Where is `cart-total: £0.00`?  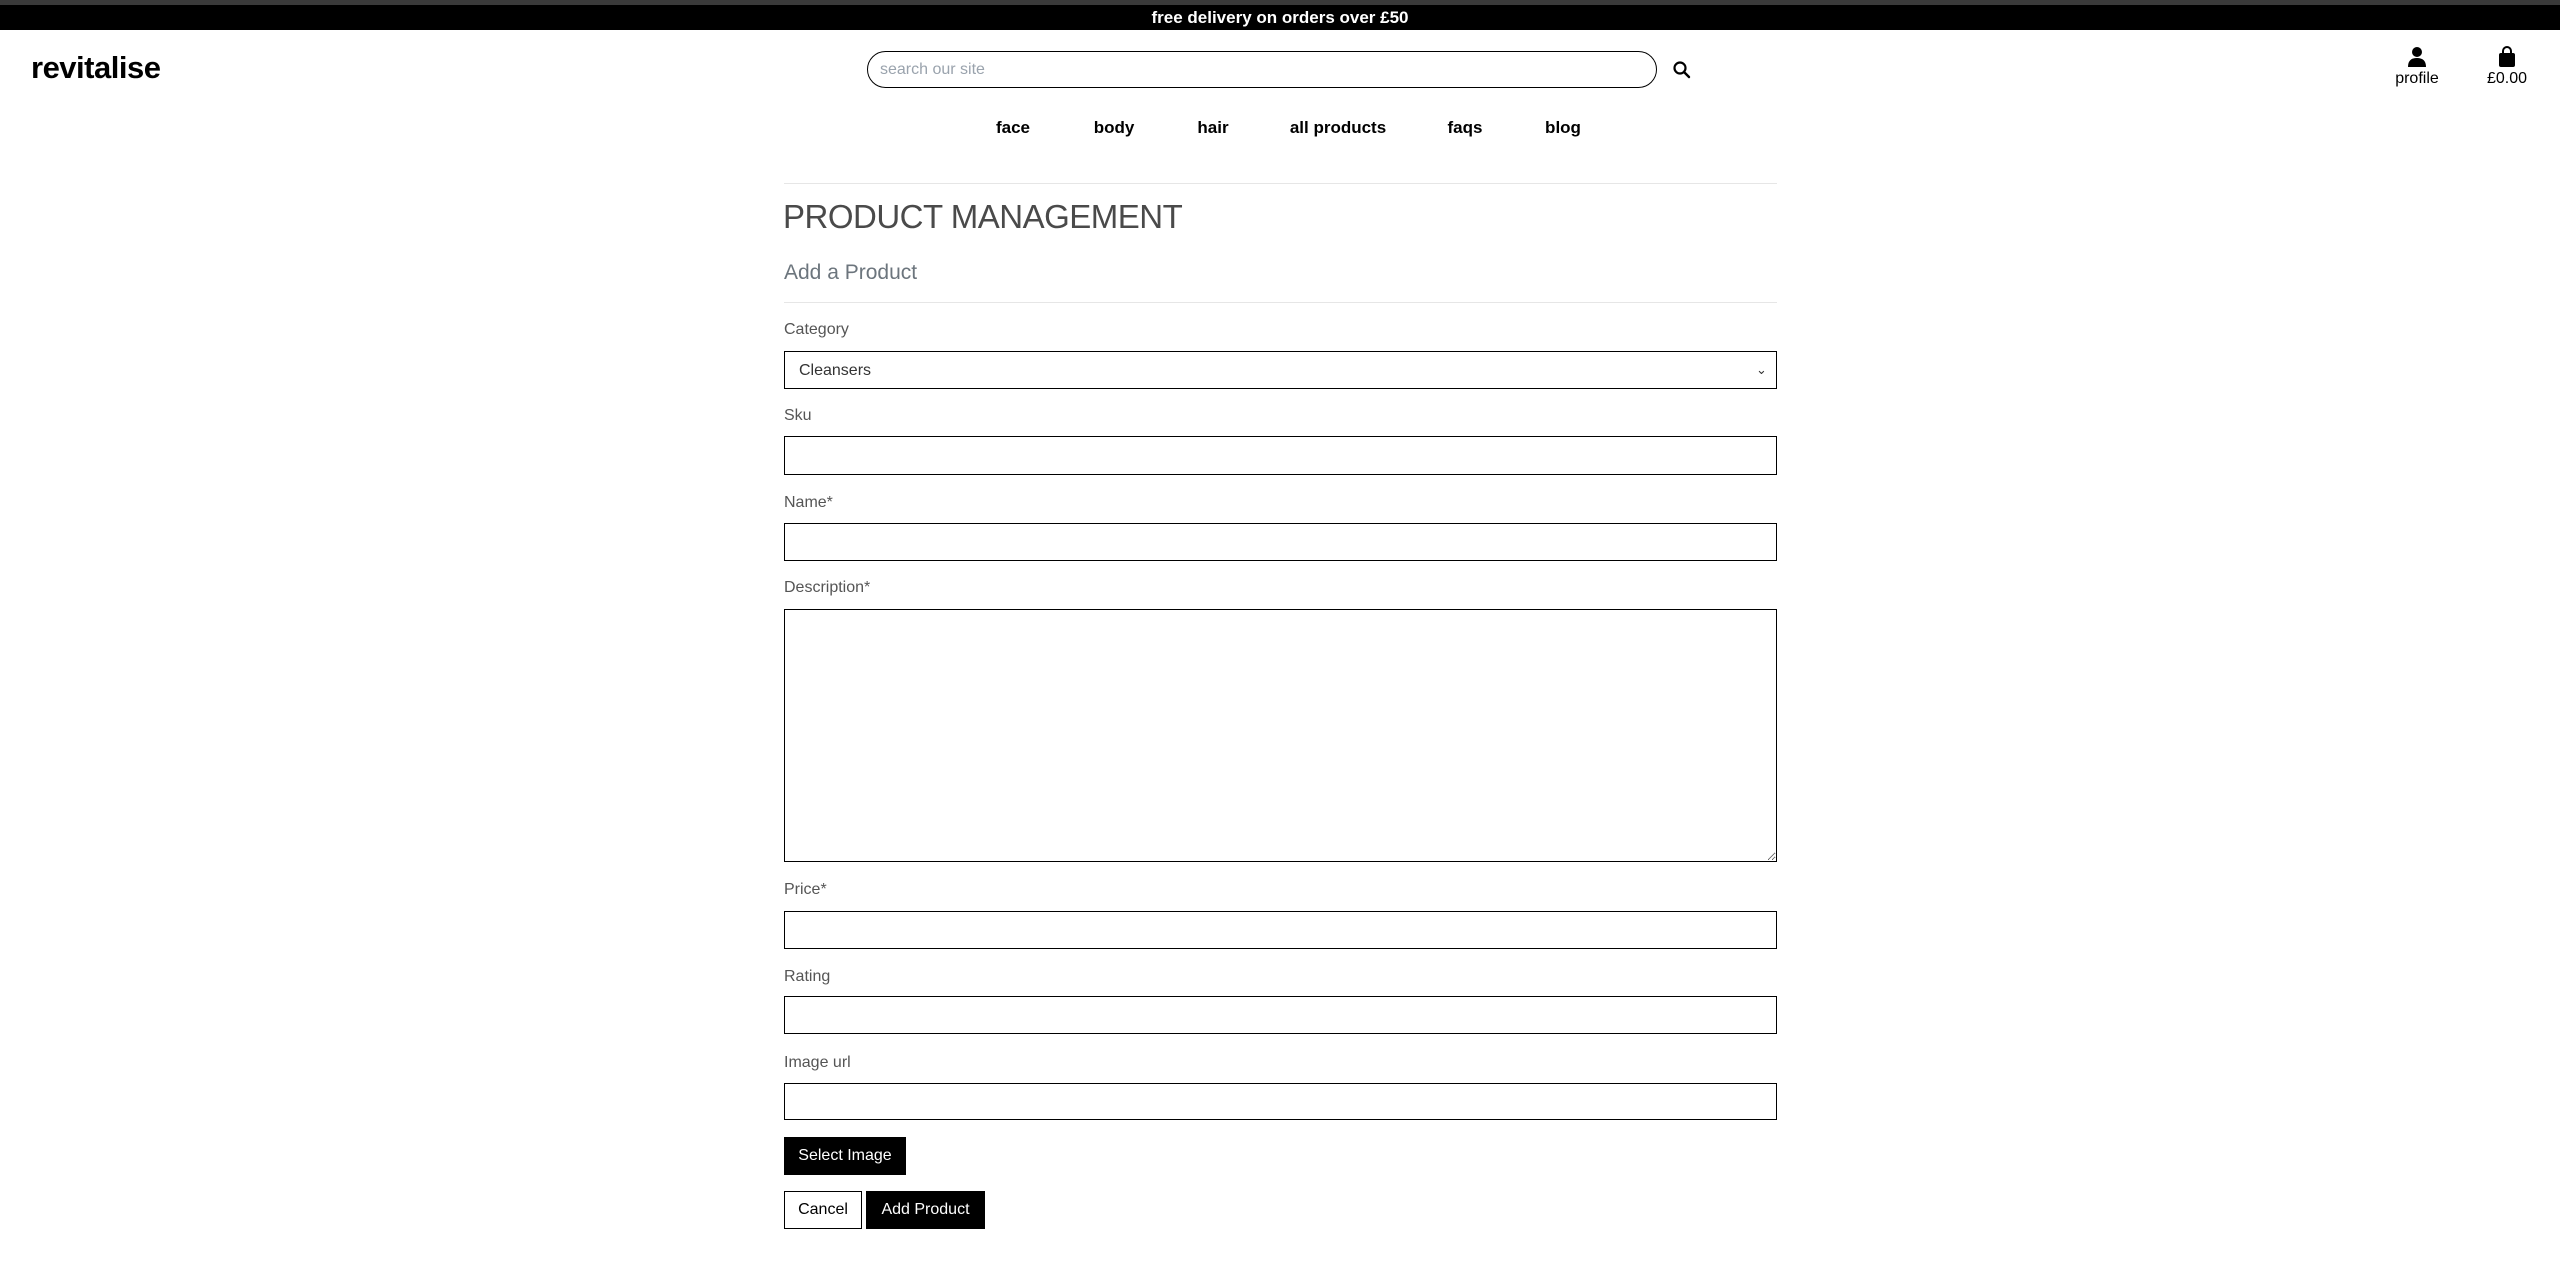
cart-total: £0.00 is located at coordinates (2507, 78).